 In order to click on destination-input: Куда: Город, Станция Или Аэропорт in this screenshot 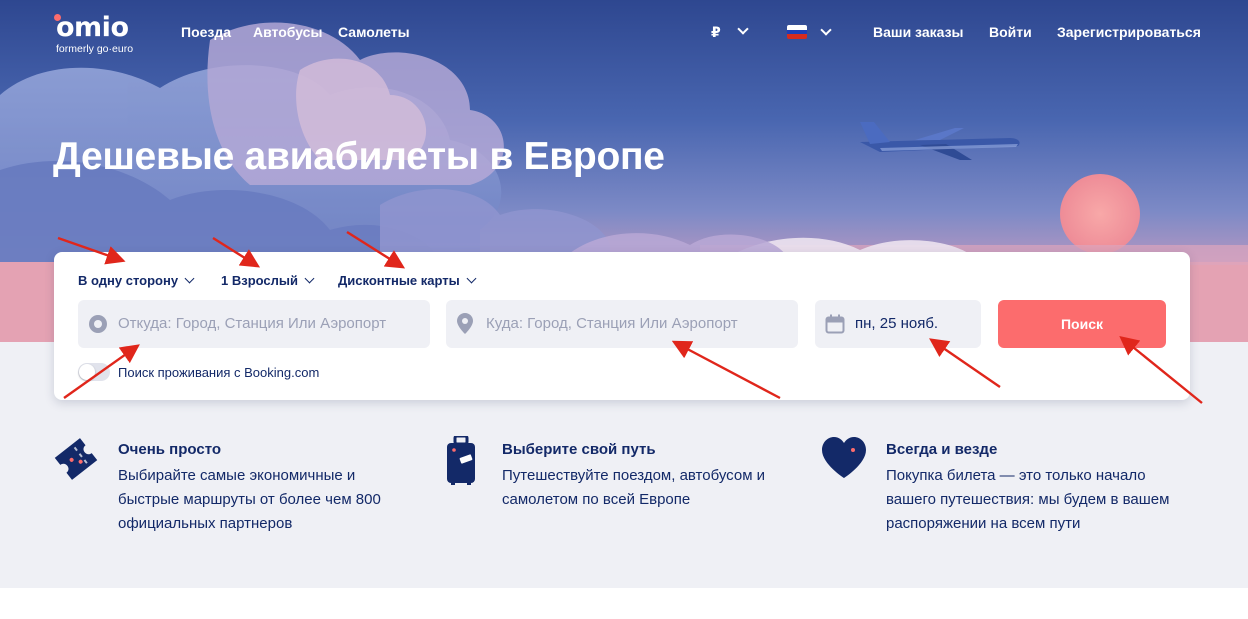, I will do `click(622, 324)`.